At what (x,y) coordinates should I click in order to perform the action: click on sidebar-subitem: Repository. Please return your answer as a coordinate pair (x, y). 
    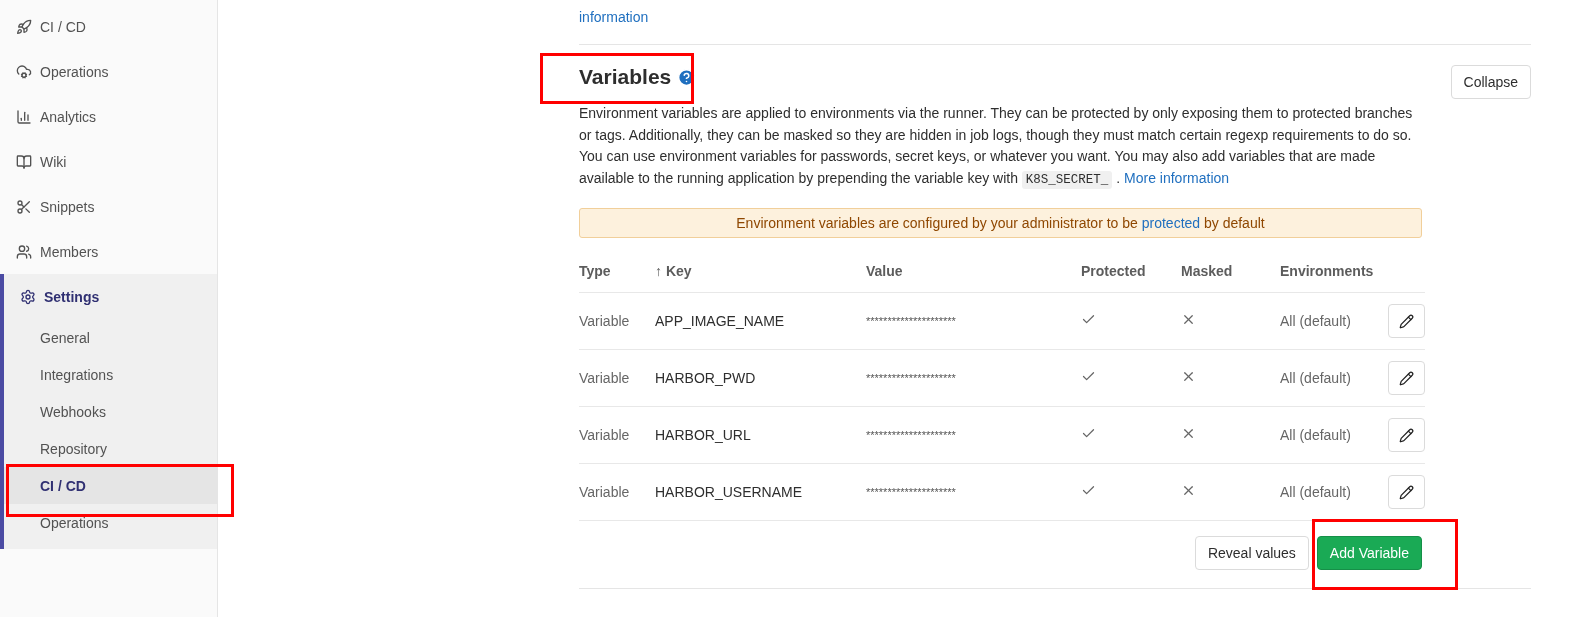
    Looking at the image, I should click on (110, 448).